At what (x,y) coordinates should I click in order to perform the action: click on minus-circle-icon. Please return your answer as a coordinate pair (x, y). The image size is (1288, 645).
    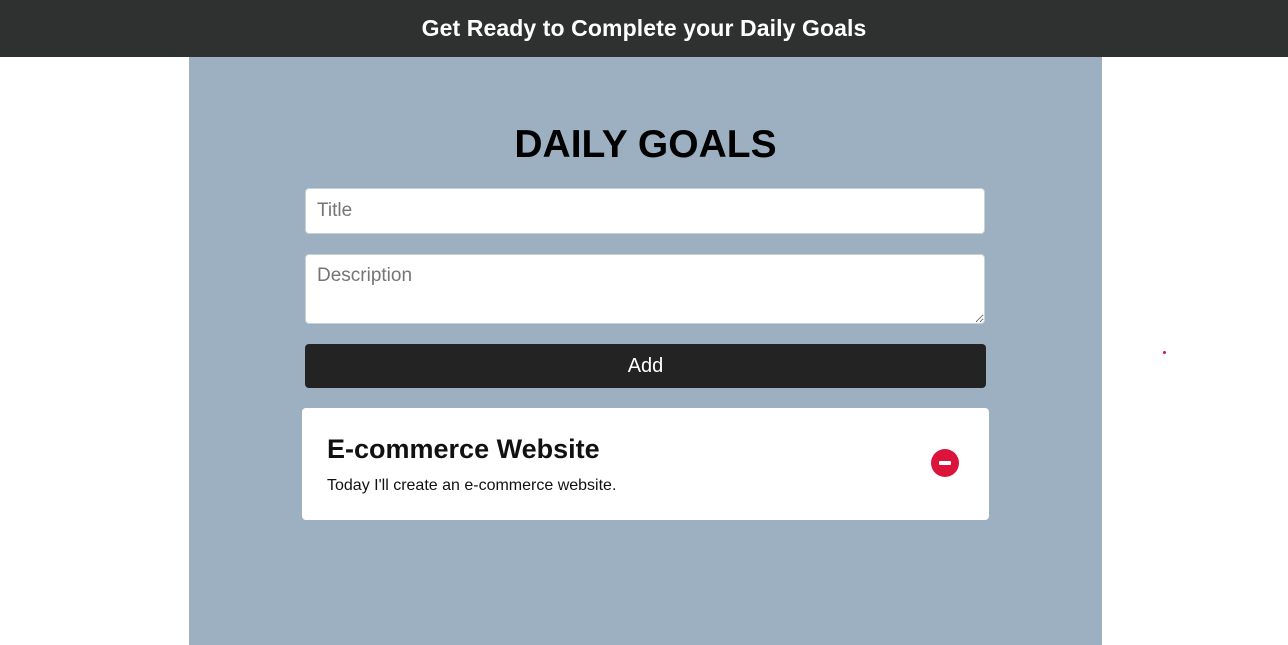
    Looking at the image, I should click on (945, 463).